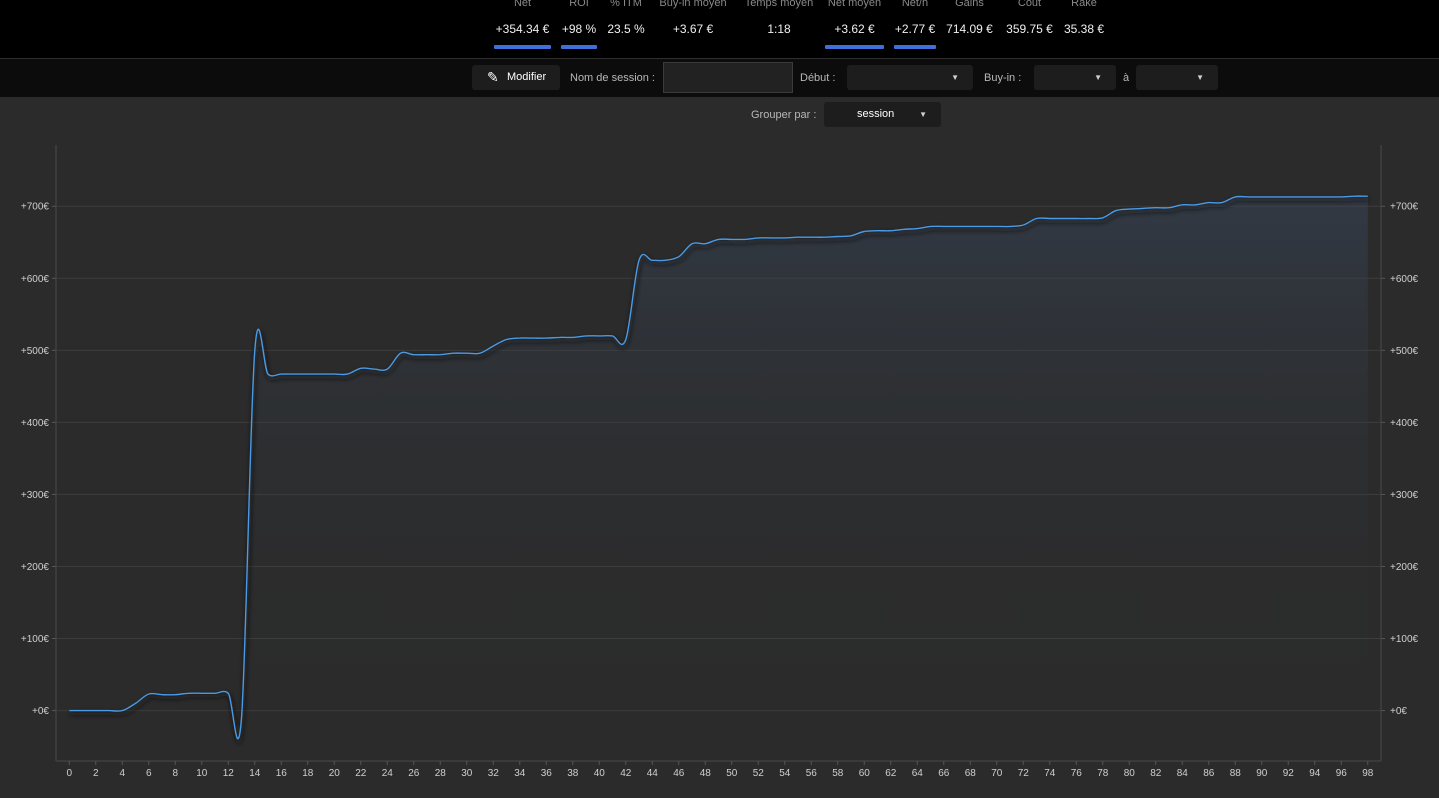 This screenshot has height=798, width=1439. I want to click on stat-gains: Gains 714.09 €, so click(969, 29).